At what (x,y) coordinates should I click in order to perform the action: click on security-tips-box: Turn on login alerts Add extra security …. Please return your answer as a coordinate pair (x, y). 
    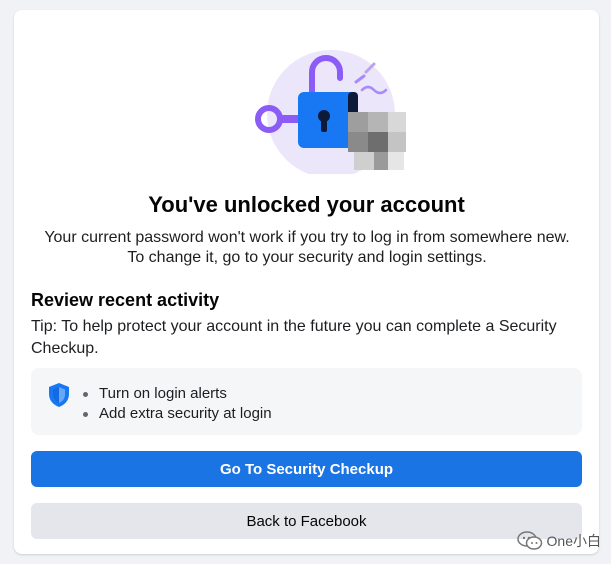
    Looking at the image, I should click on (306, 401).